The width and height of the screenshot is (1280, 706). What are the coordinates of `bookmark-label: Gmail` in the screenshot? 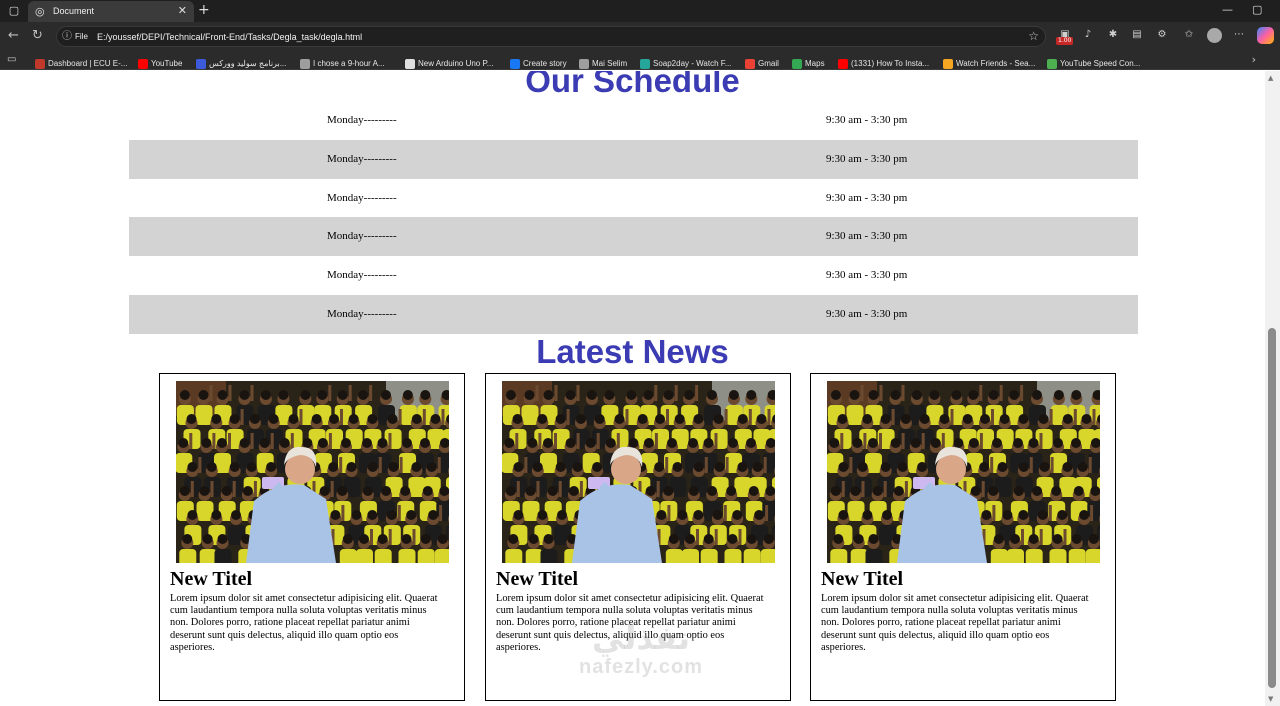 It's located at (768, 63).